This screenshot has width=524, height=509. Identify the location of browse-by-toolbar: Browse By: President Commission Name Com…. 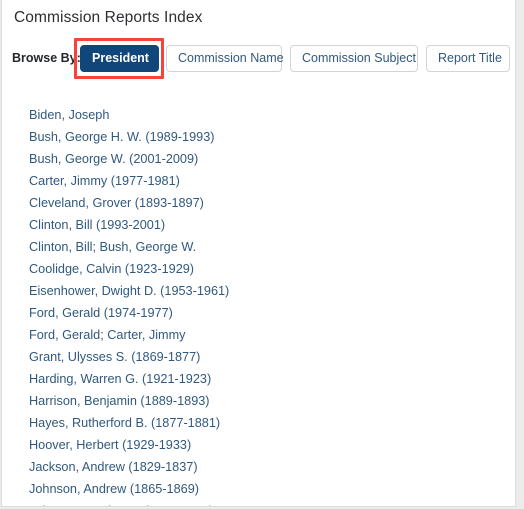
(258, 59).